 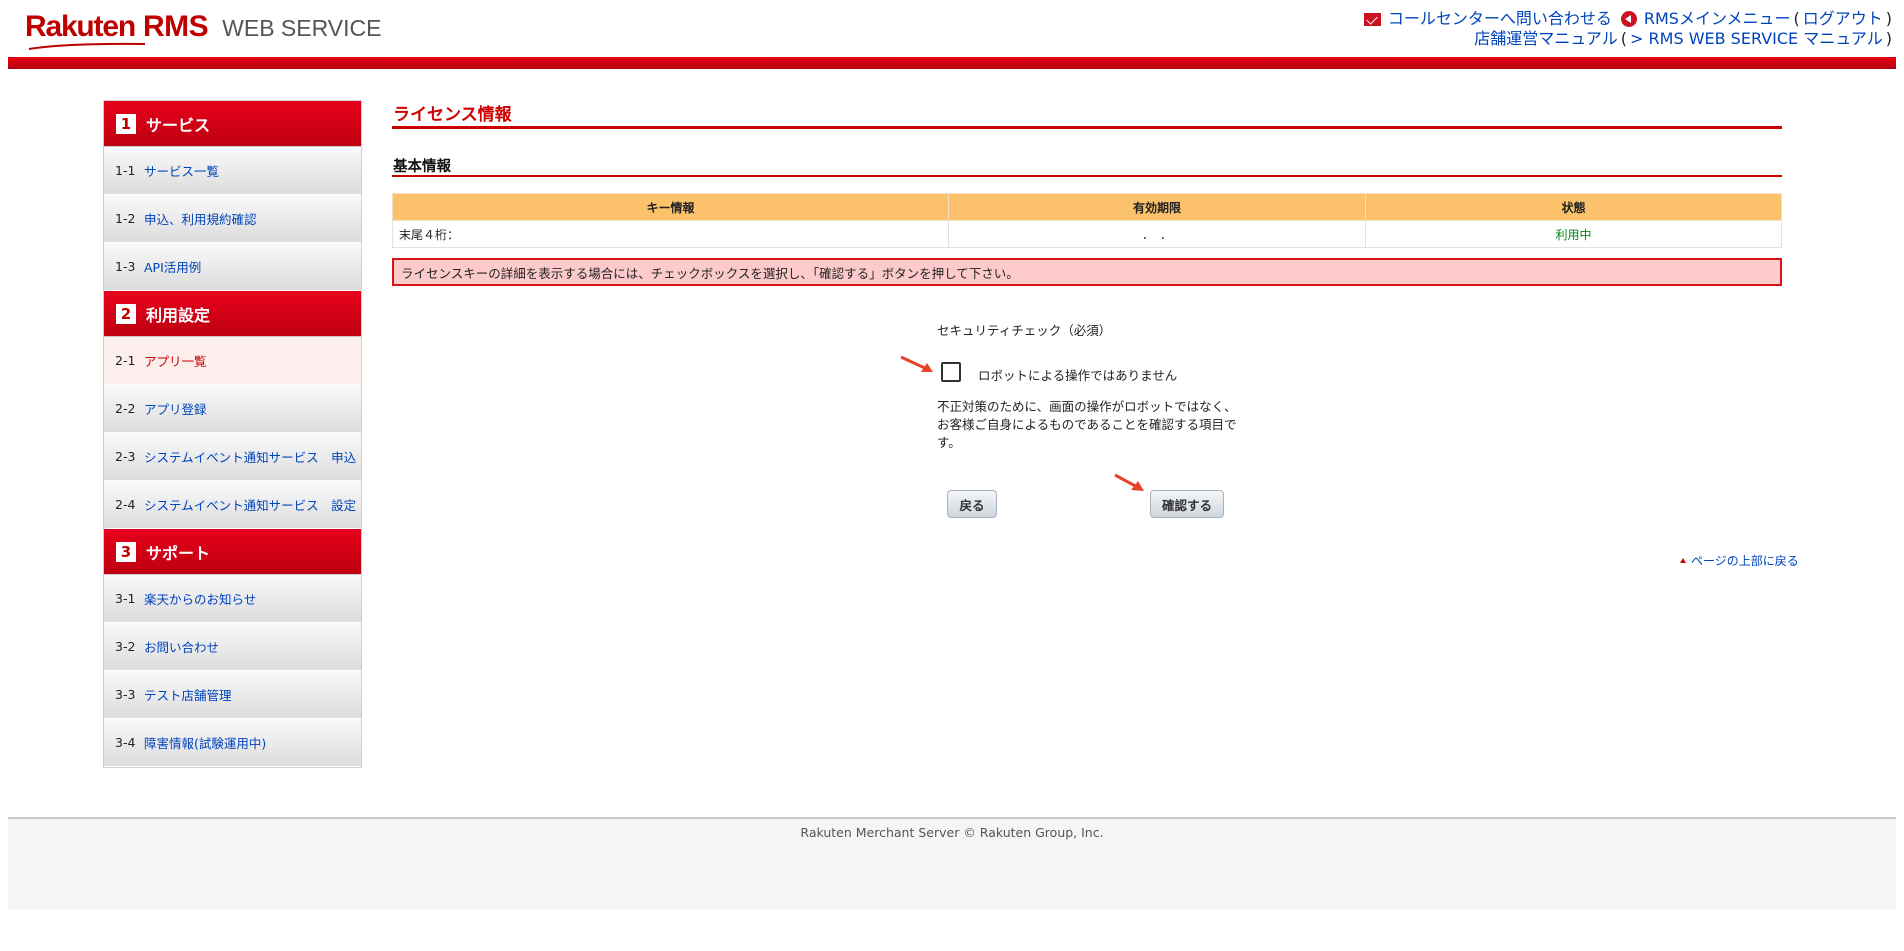 I want to click on section-title: 利用設定, so click(x=178, y=315).